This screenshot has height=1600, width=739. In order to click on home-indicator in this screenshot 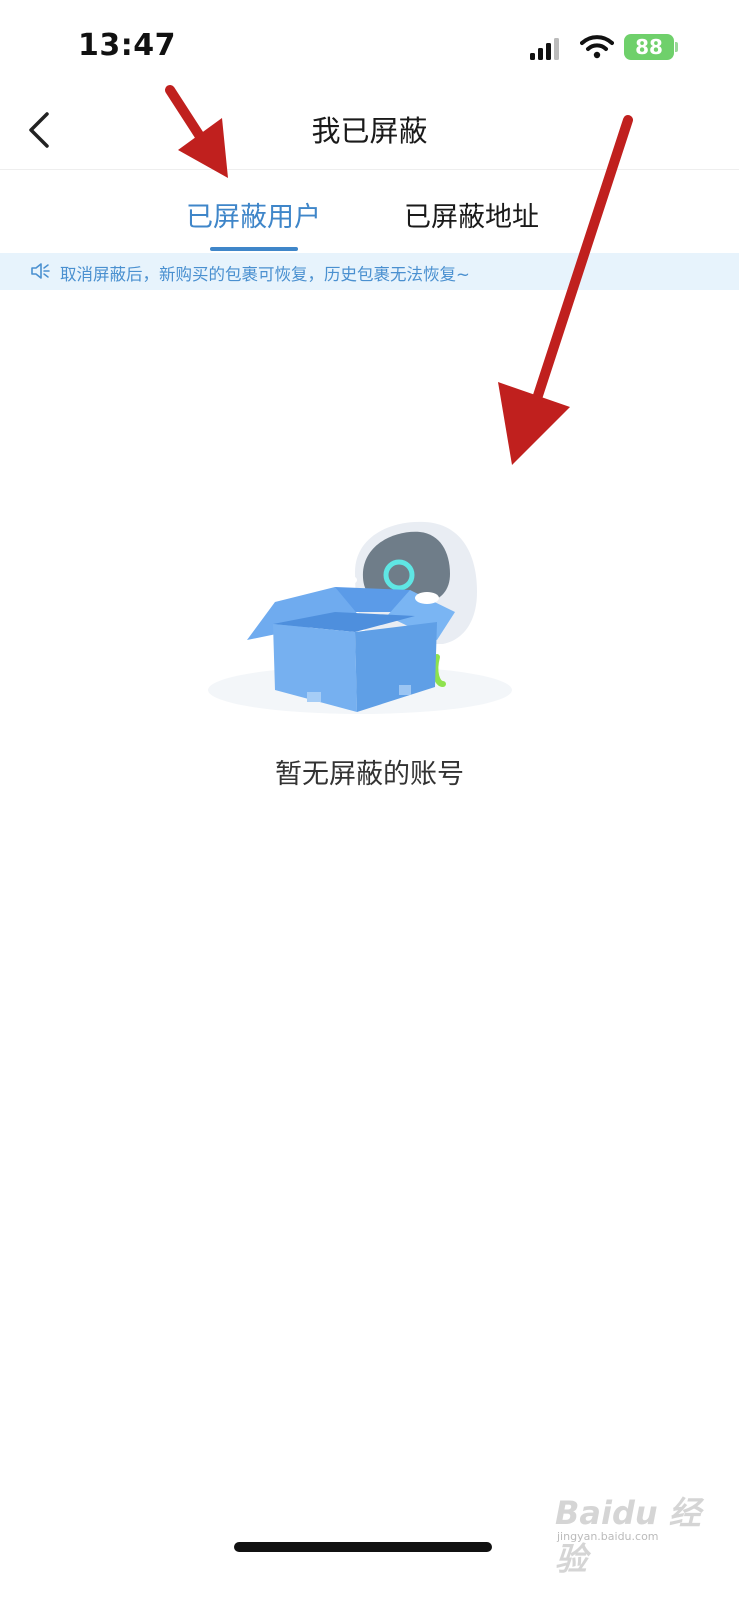, I will do `click(363, 1547)`.